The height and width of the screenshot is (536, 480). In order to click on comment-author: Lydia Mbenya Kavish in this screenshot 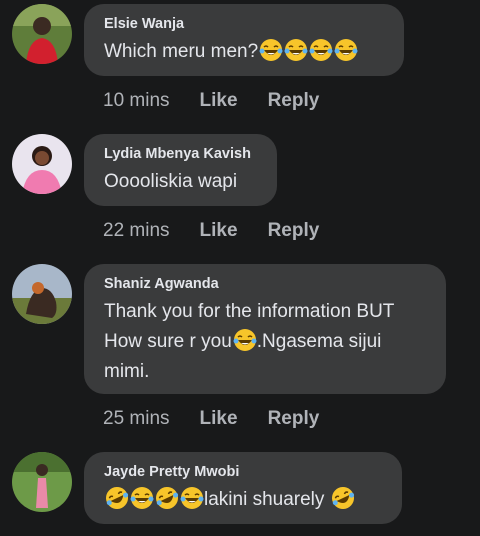, I will do `click(180, 154)`.